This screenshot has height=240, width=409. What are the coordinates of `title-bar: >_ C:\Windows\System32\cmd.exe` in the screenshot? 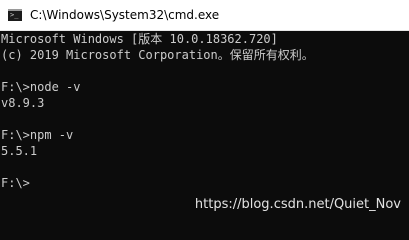 It's located at (204, 15).